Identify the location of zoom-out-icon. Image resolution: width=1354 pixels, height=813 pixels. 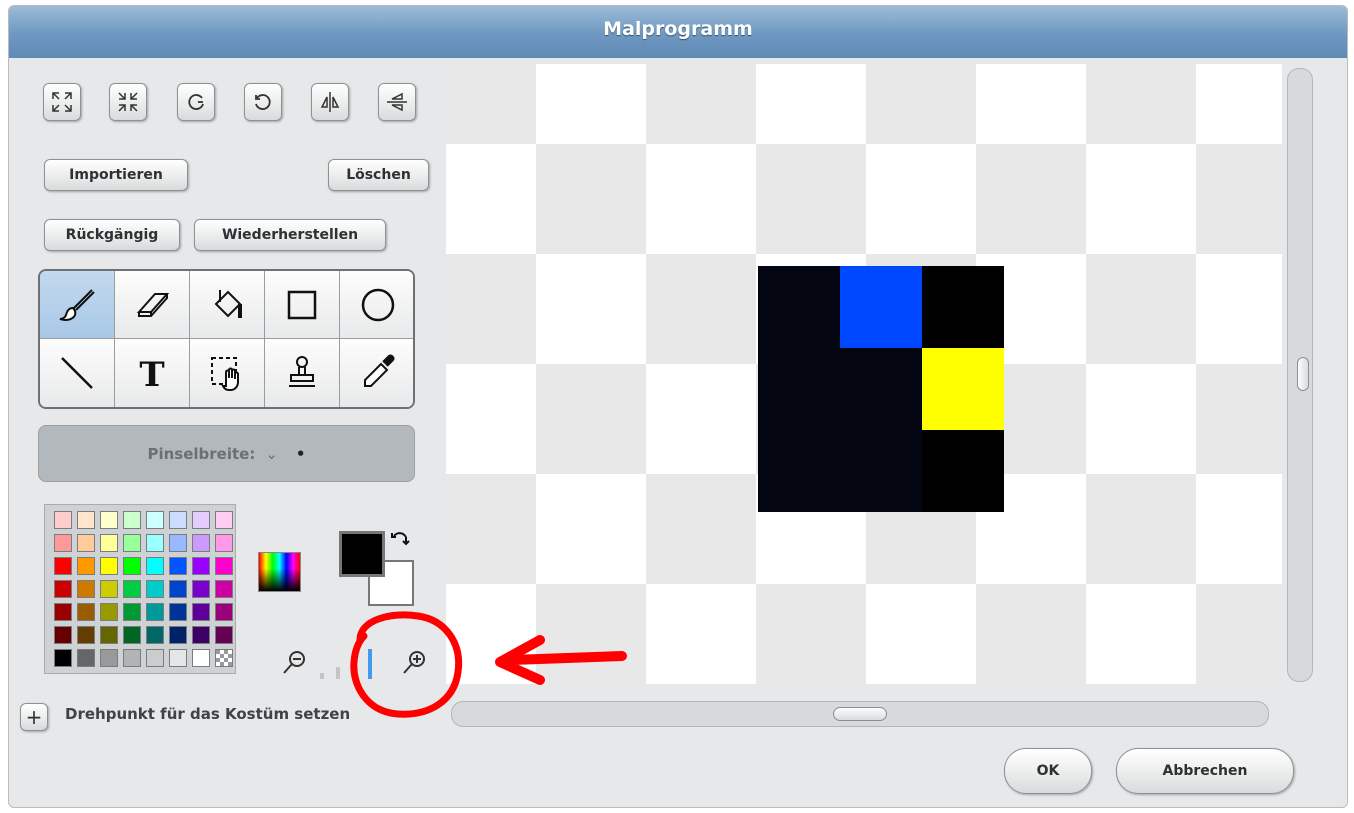
(294, 662).